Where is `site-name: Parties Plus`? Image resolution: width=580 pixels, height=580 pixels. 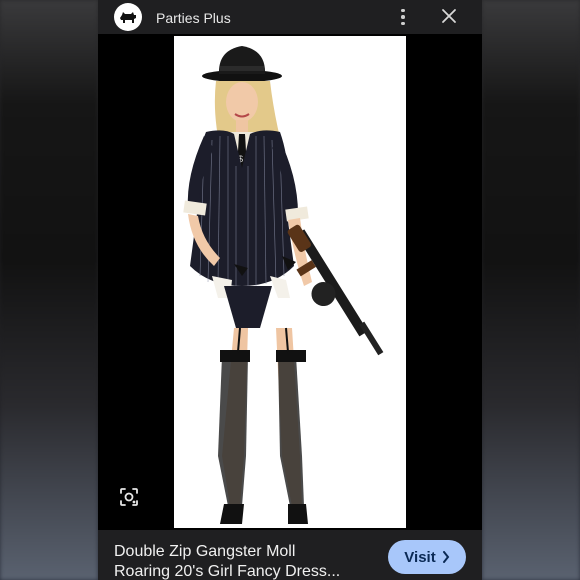
site-name: Parties Plus is located at coordinates (193, 18).